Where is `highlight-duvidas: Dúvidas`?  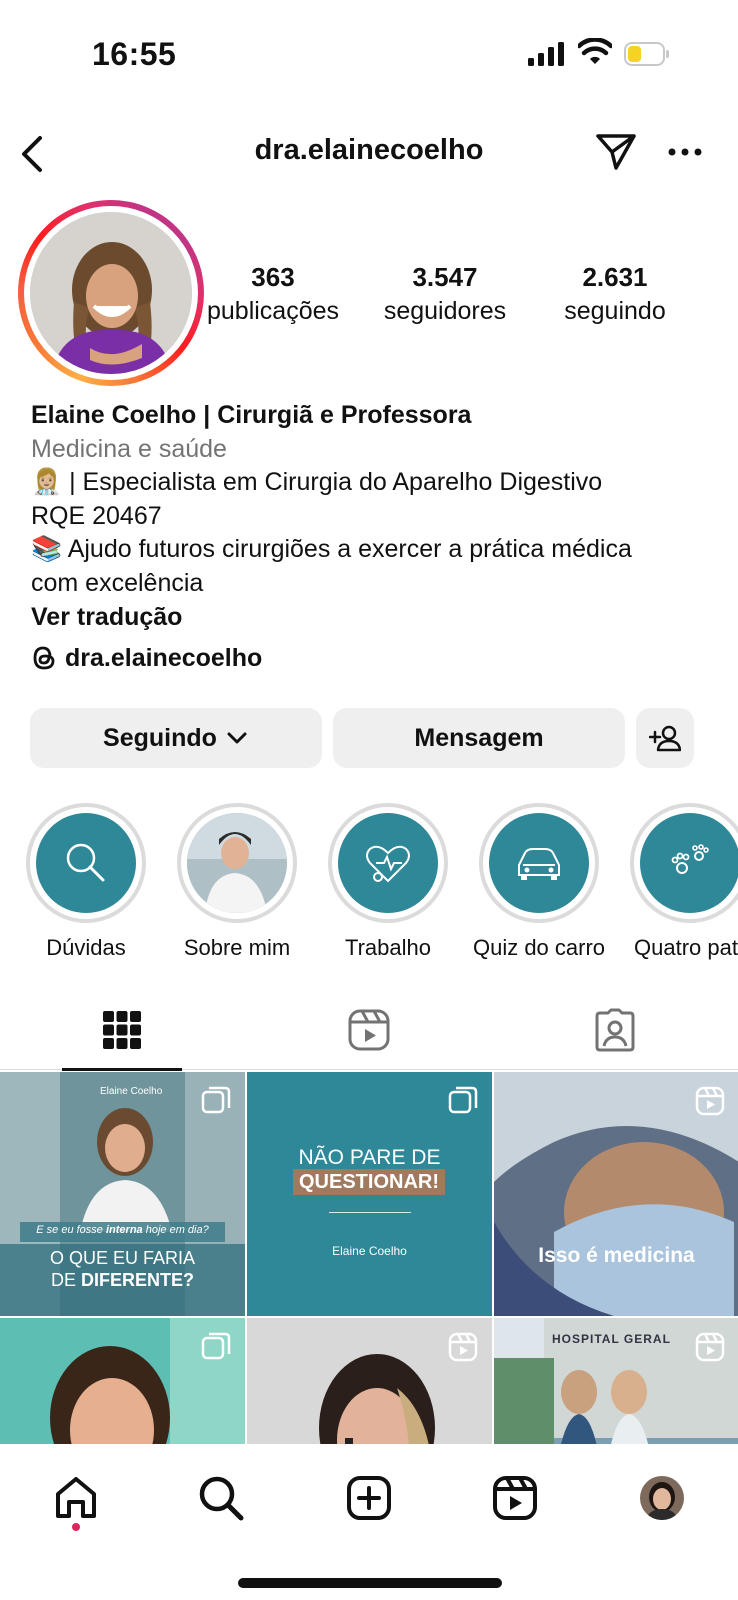
highlight-duvidas: Dúvidas is located at coordinates (86, 882).